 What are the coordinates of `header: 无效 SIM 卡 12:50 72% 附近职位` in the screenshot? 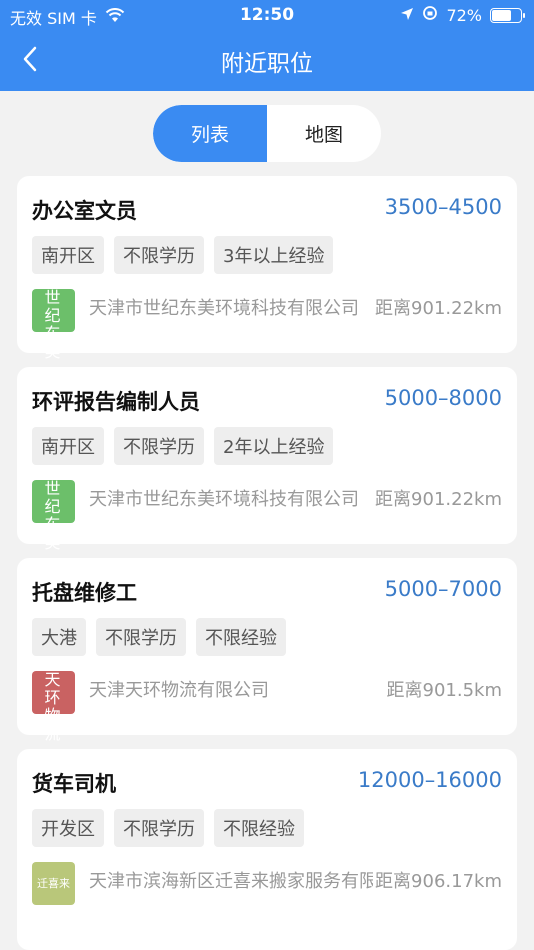 It's located at (267, 45).